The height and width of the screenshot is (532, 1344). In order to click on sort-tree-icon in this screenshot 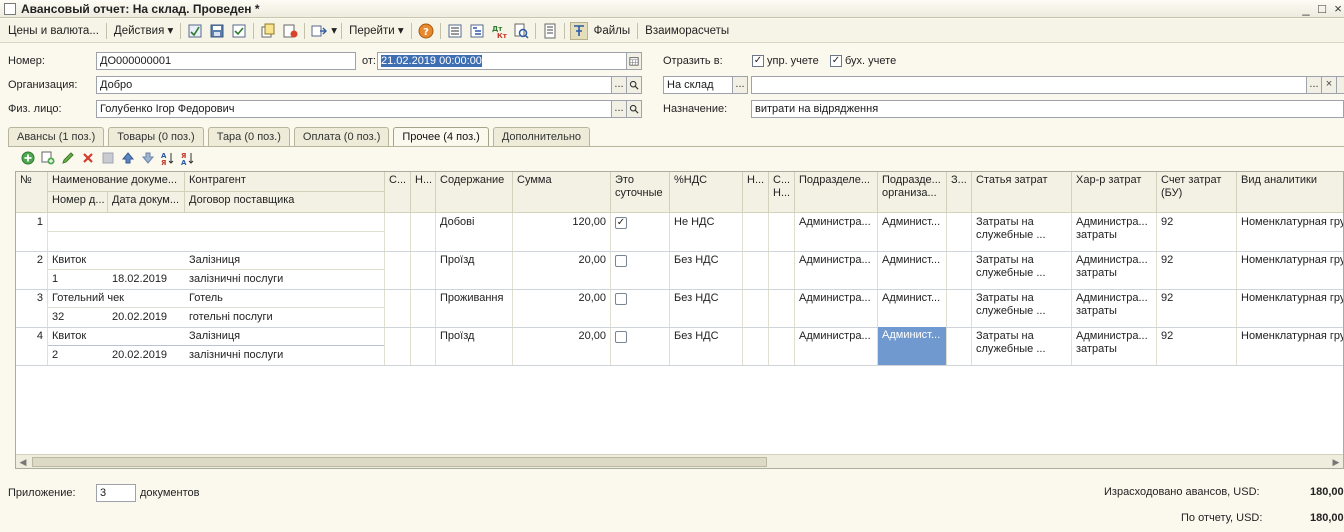, I will do `click(578, 30)`.